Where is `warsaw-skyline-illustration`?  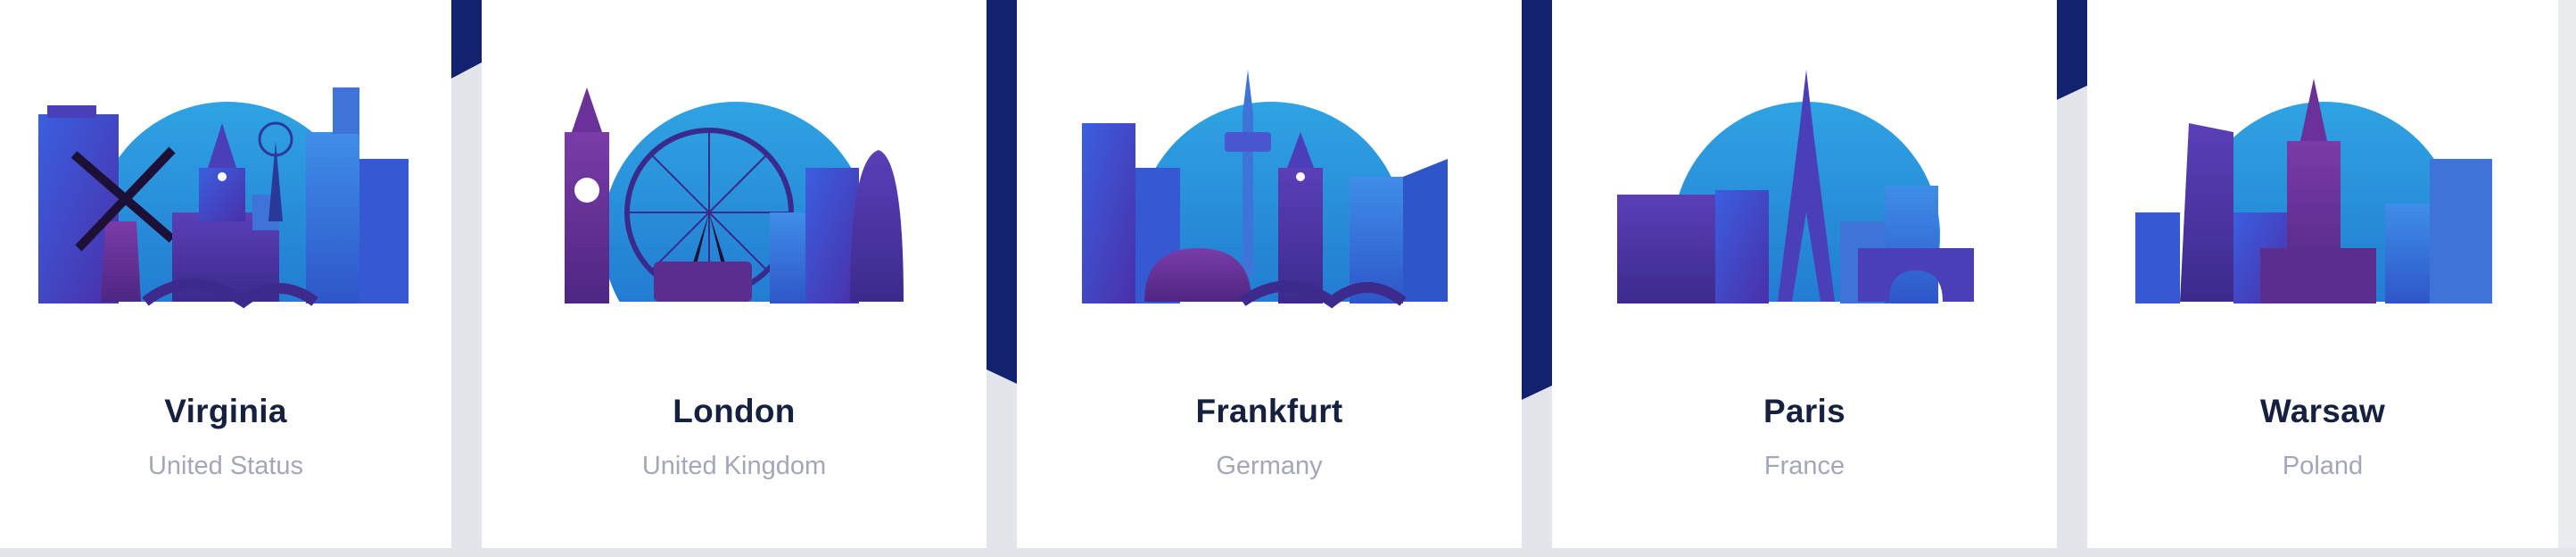 warsaw-skyline-illustration is located at coordinates (2322, 186).